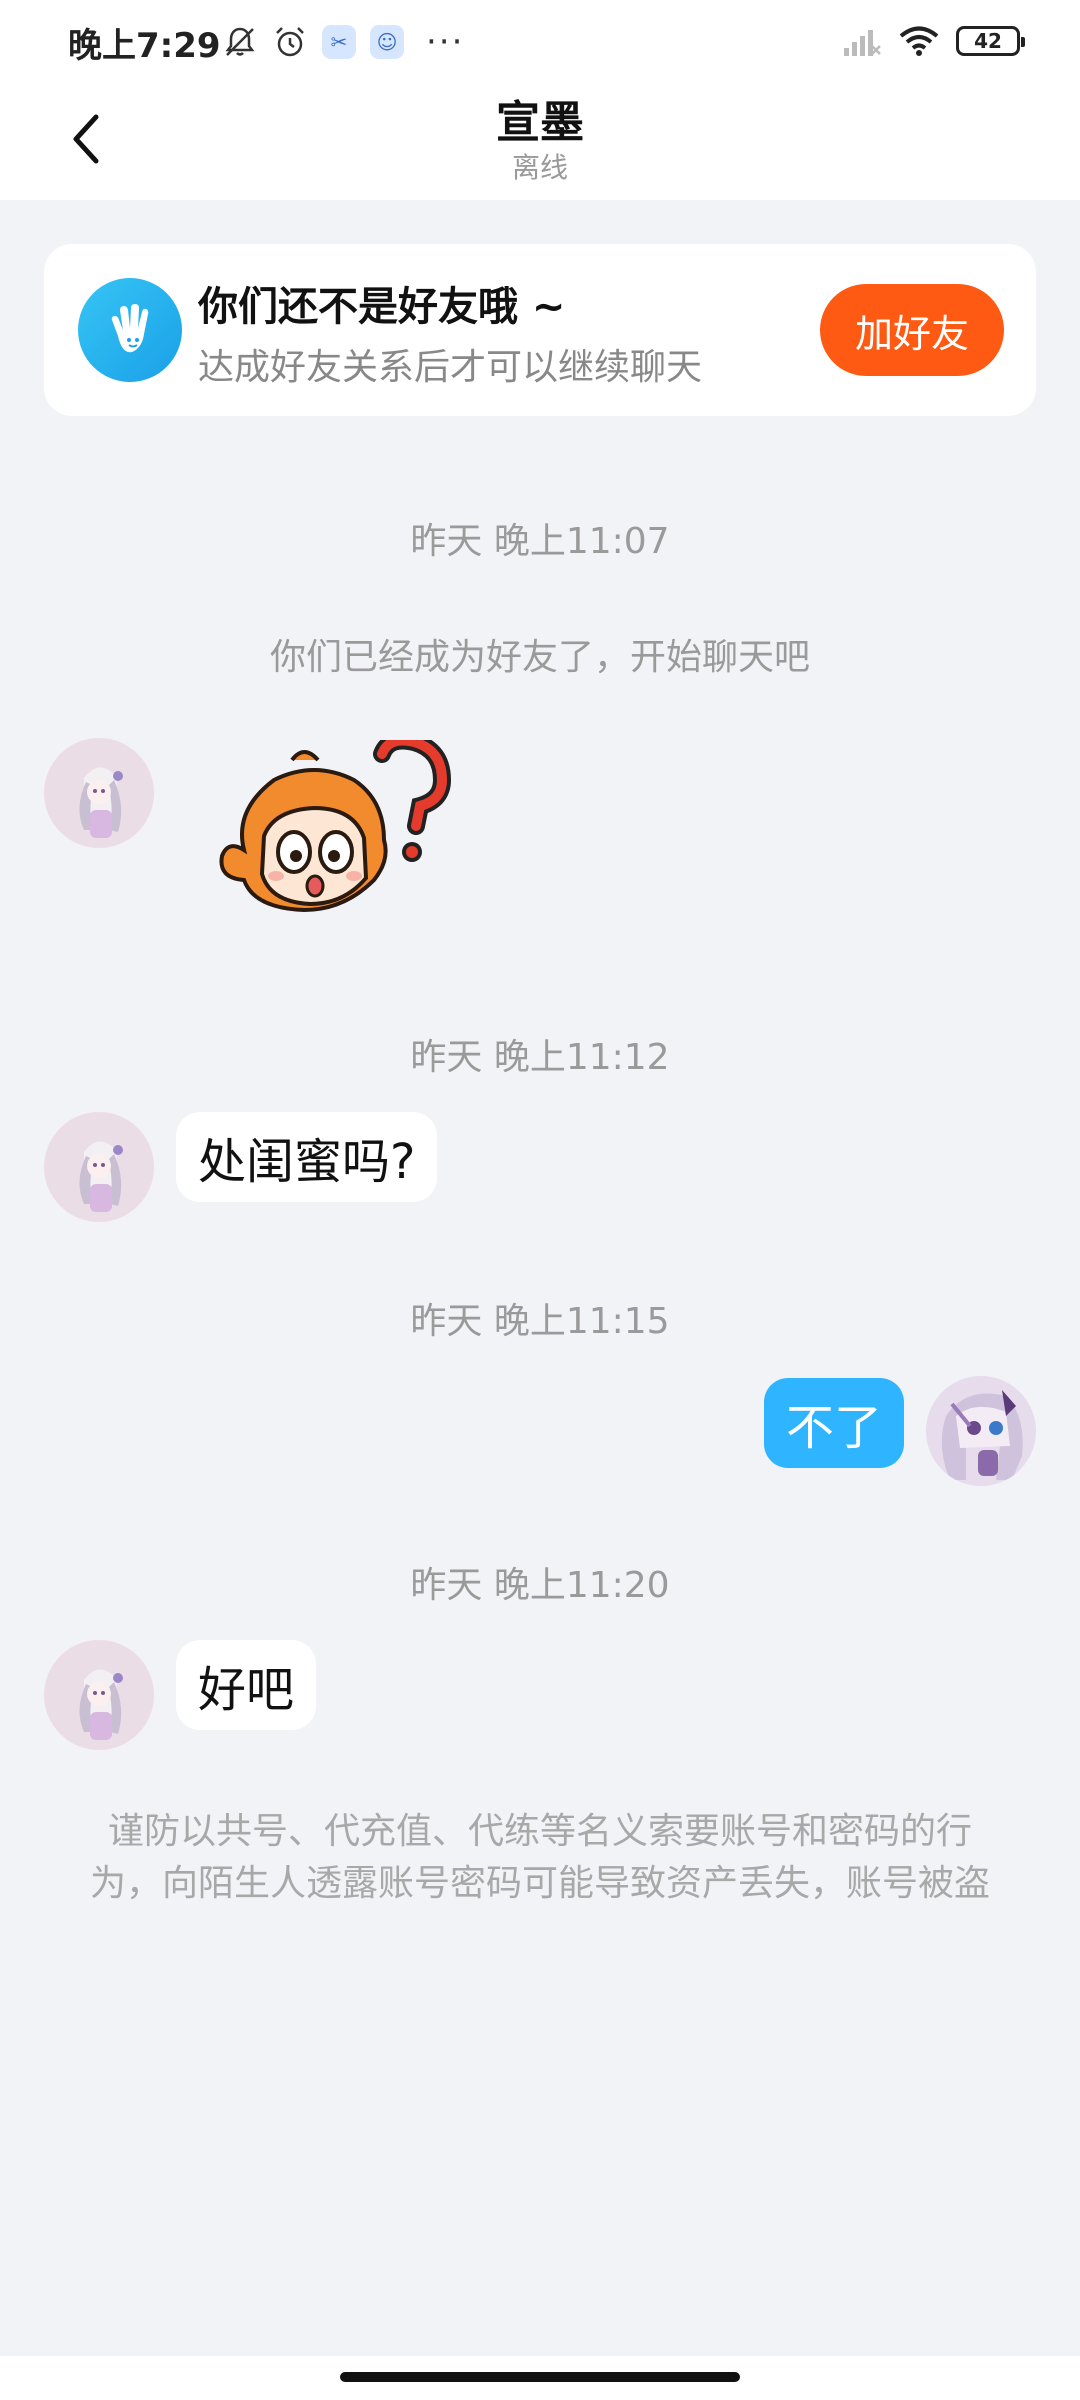 The height and width of the screenshot is (2400, 1080). What do you see at coordinates (912, 330) in the screenshot?
I see `add-friend-button: 加好友` at bounding box center [912, 330].